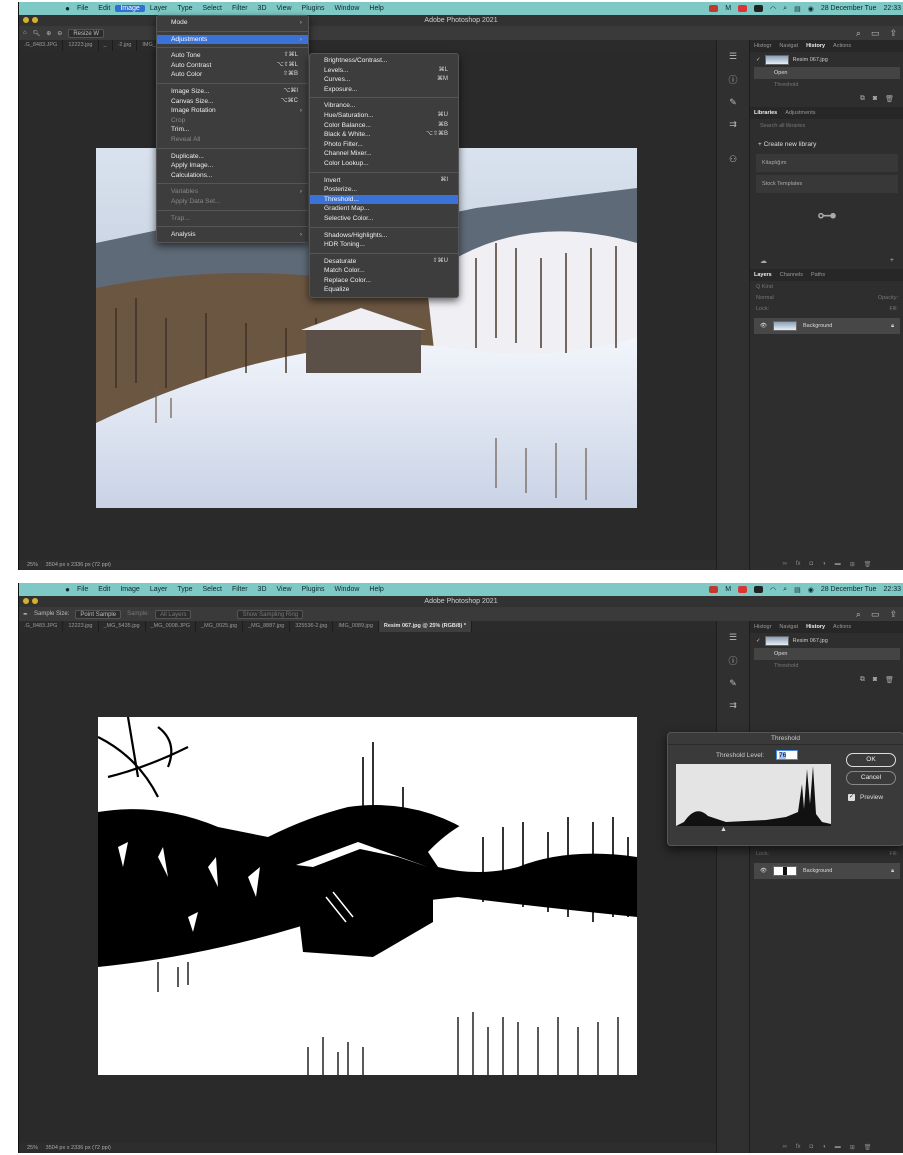 This screenshot has width=903, height=1155. I want to click on panel-tab-navigat: Navigat, so click(788, 46).